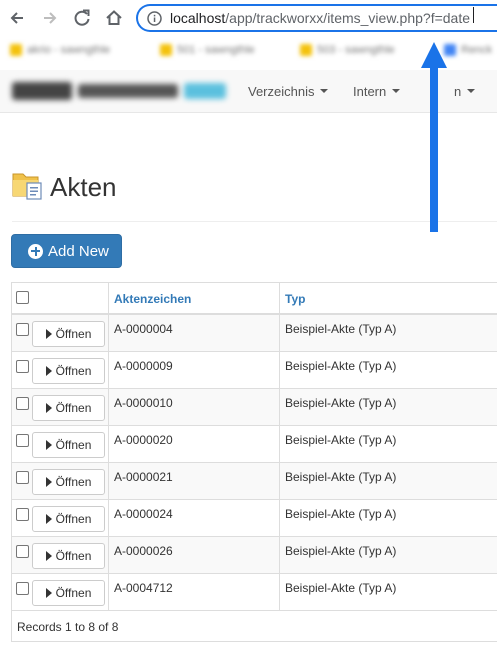 Image resolution: width=497 pixels, height=649 pixels. What do you see at coordinates (143, 440) in the screenshot?
I see `aktenzeichen-value: A-0000020` at bounding box center [143, 440].